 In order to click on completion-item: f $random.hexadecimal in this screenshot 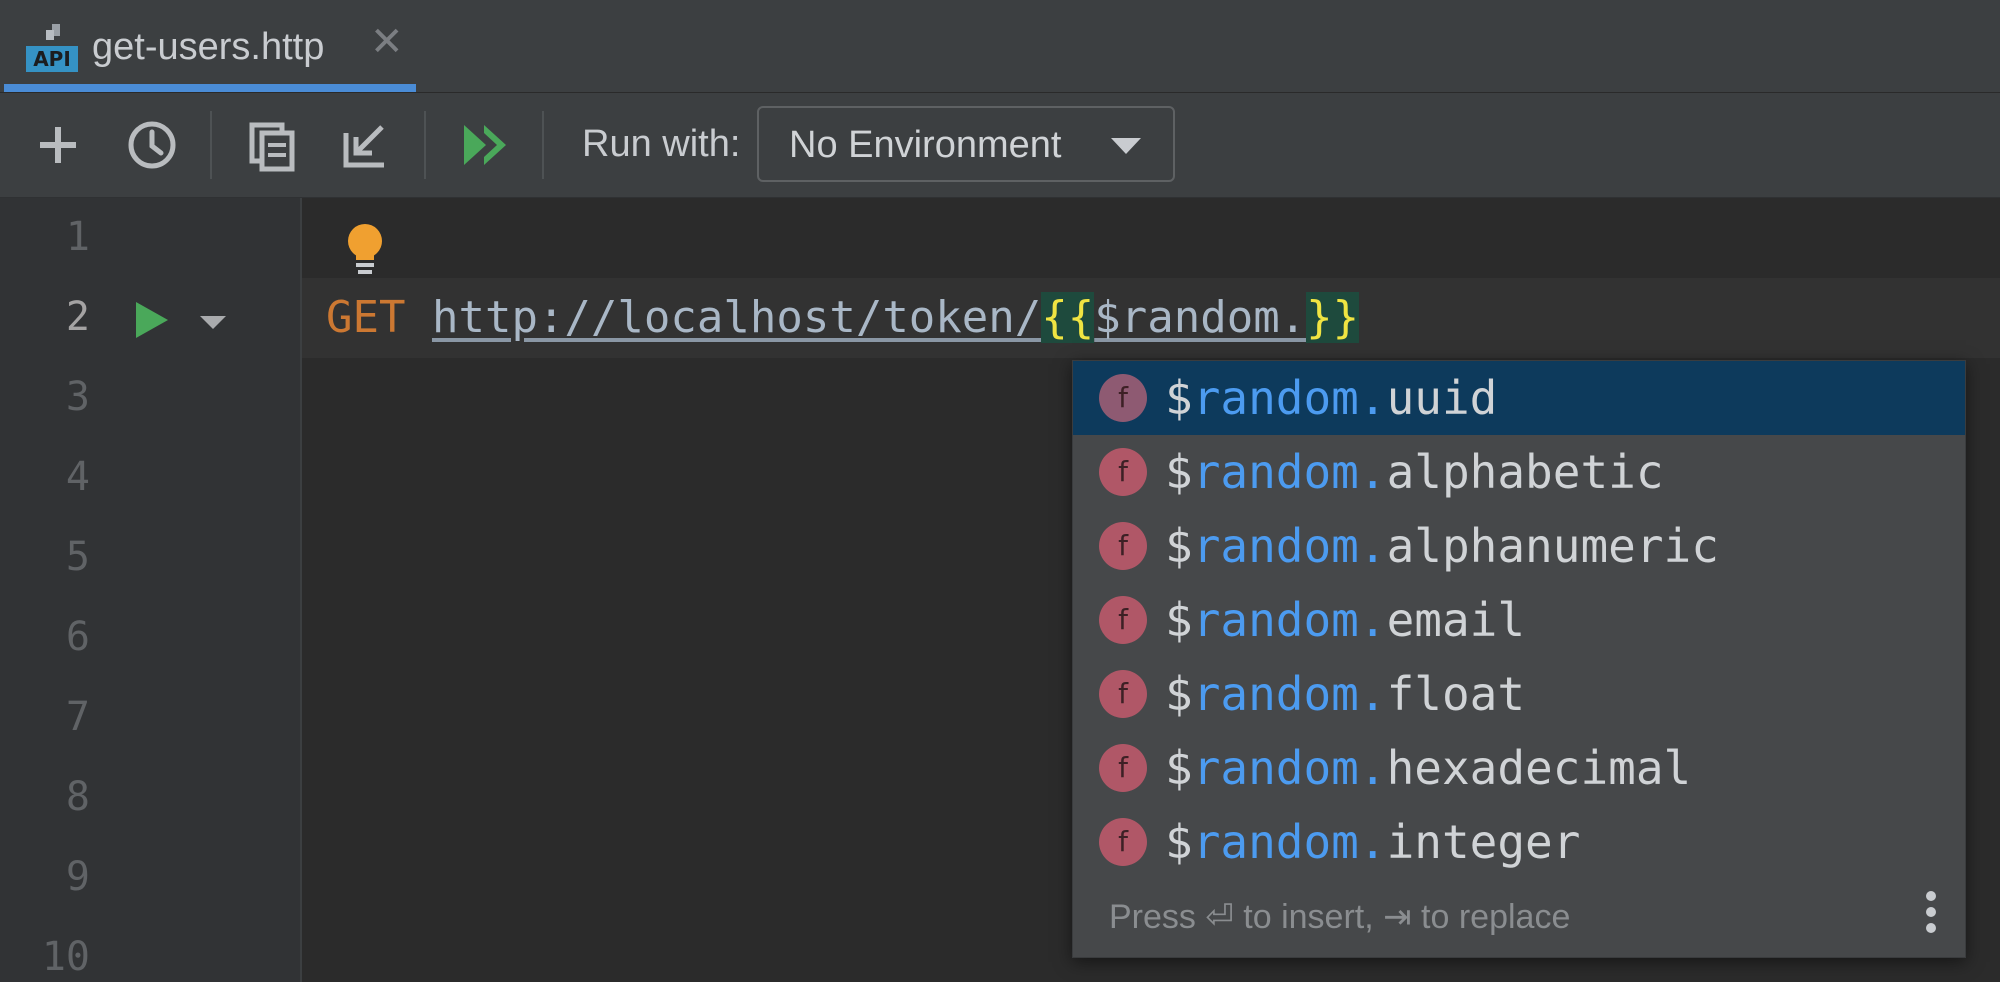, I will do `click(1519, 768)`.